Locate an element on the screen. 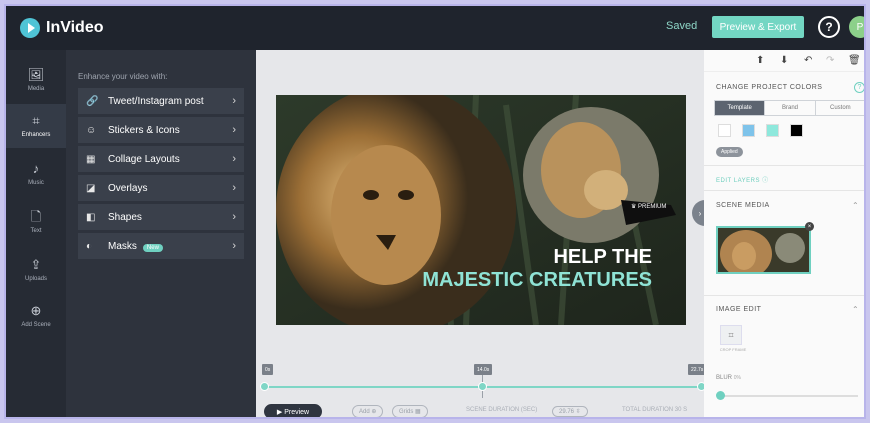 Image resolution: width=870 pixels, height=423 pixels. enhancer-tweet-instagram: 🔗 Tweet/Instagram post › is located at coordinates (161, 101).